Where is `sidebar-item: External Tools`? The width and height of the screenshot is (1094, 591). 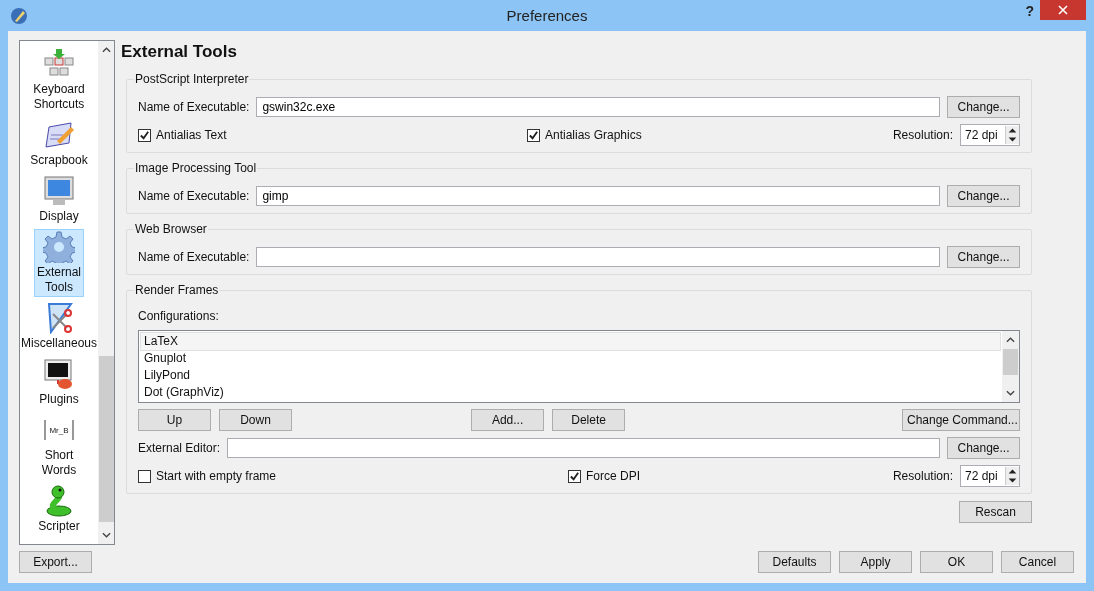 sidebar-item: External Tools is located at coordinates (59, 263).